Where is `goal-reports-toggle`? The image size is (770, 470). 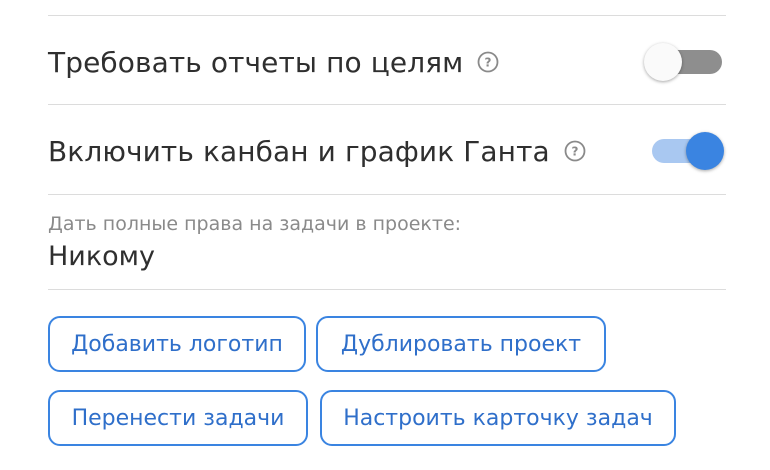 goal-reports-toggle is located at coordinates (685, 62).